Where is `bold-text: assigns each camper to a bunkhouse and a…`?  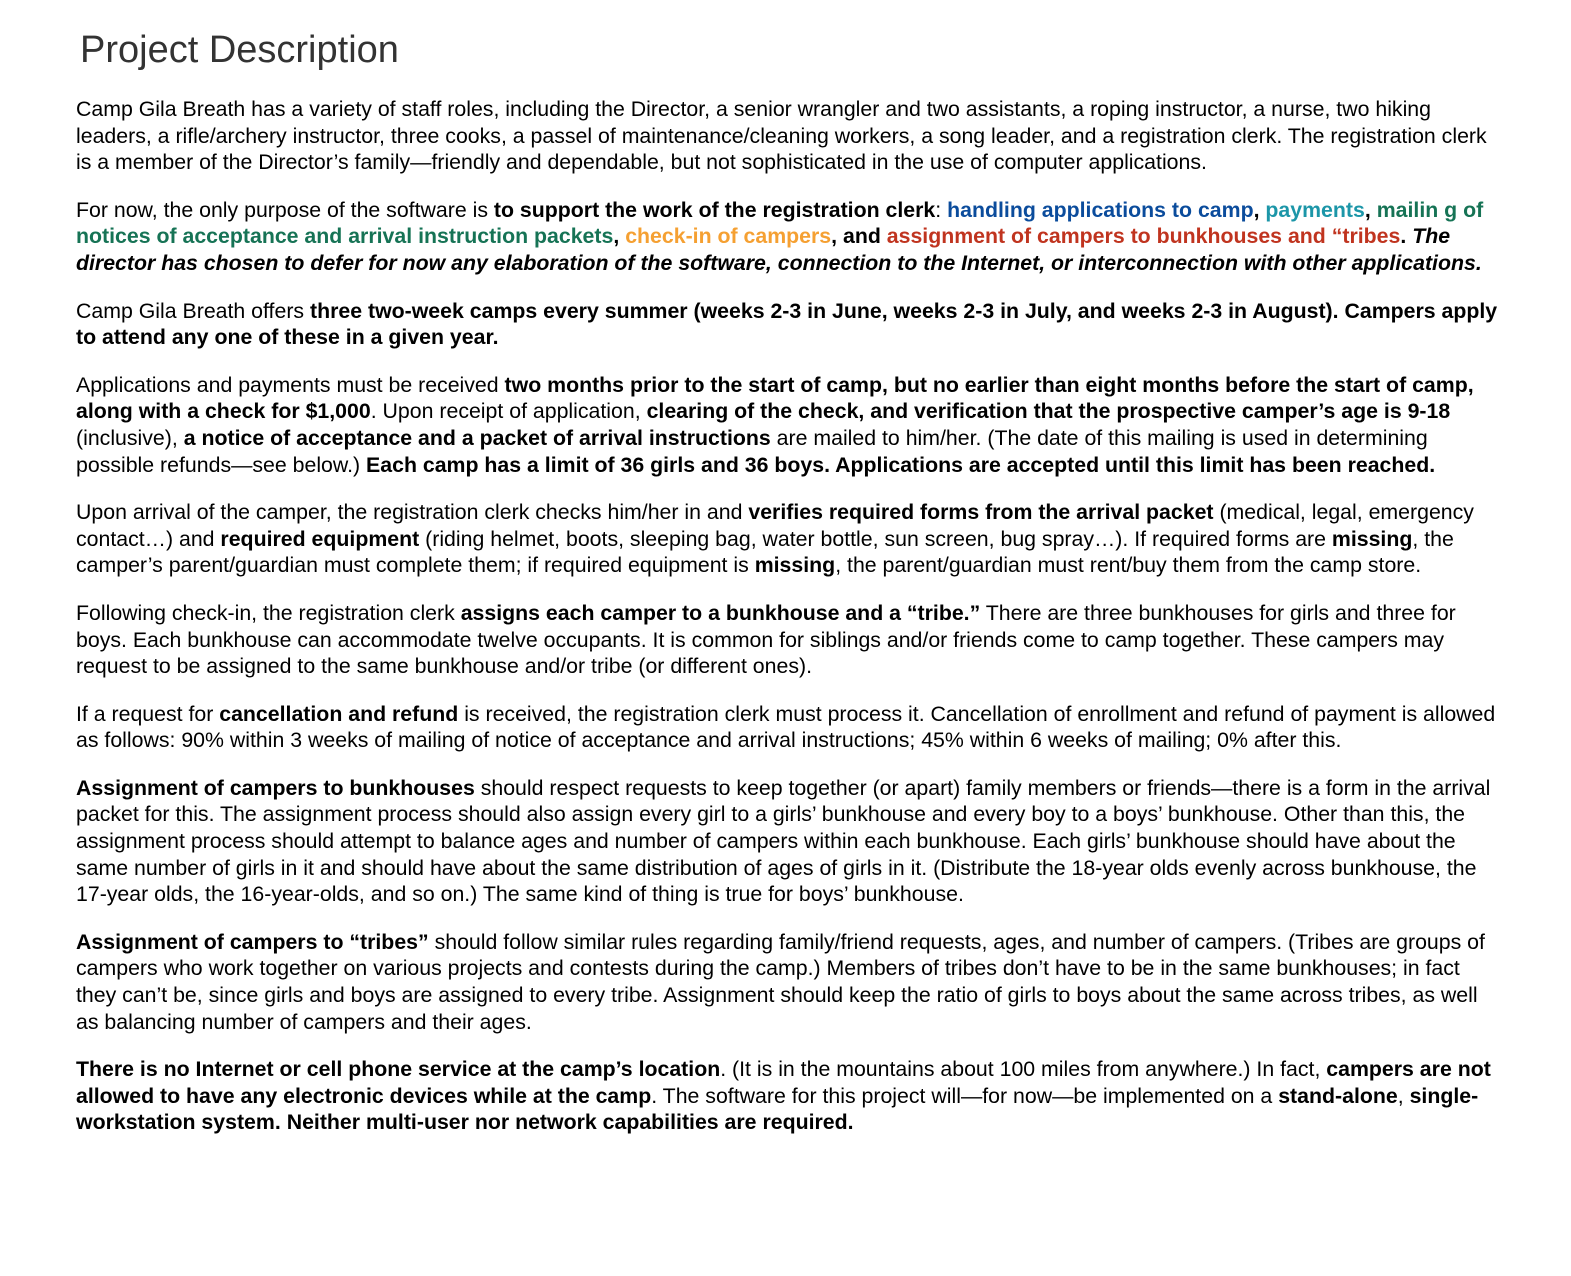 bold-text: assigns each camper to a bunkhouse and a… is located at coordinates (720, 612).